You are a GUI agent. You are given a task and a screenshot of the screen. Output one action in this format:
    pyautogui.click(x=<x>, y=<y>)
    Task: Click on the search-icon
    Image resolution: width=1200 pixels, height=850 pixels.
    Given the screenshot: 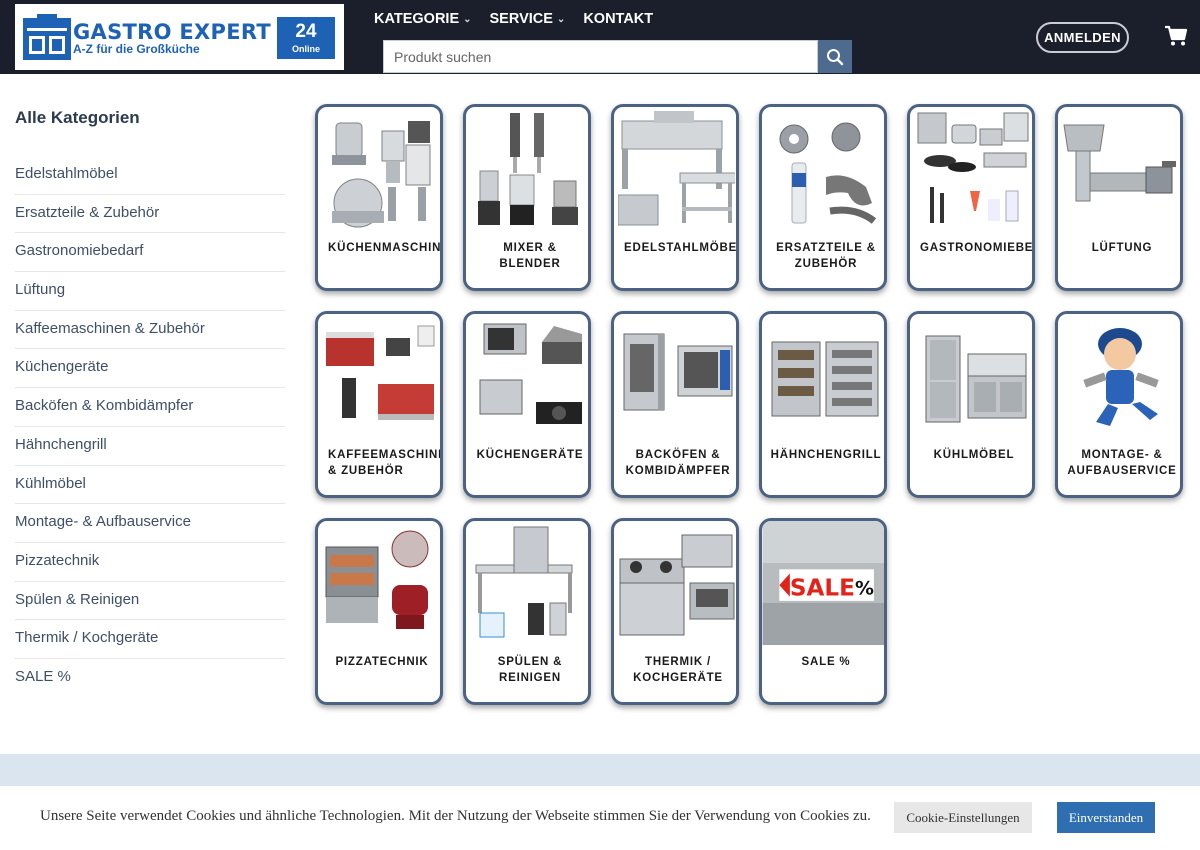 What is the action you would take?
    pyautogui.click(x=835, y=56)
    